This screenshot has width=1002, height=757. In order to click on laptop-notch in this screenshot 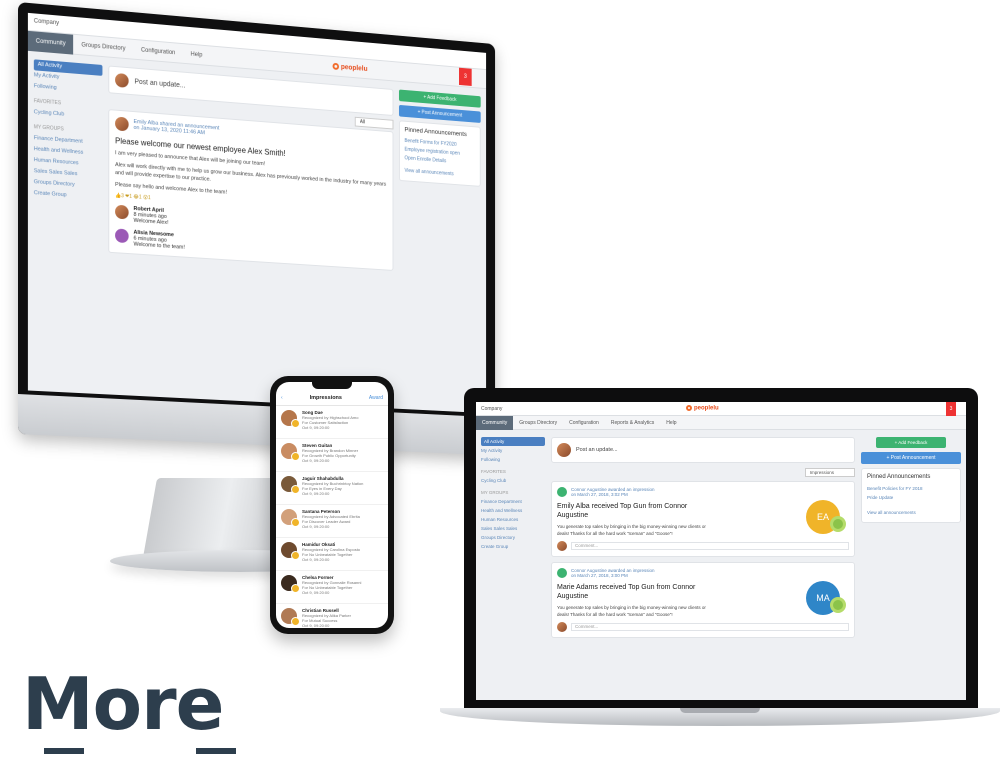, I will do `click(720, 710)`.